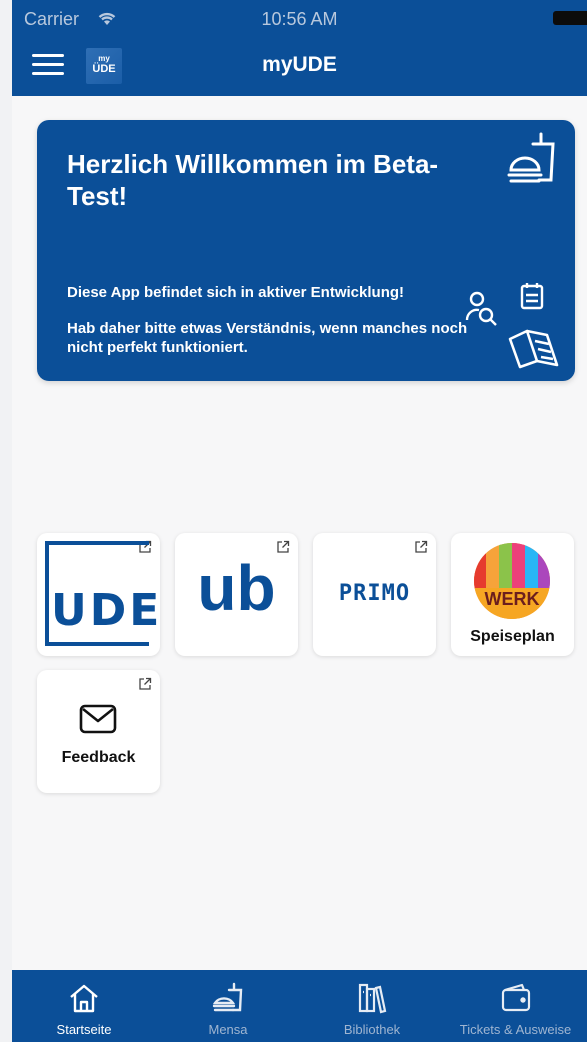 The width and height of the screenshot is (587, 1042). I want to click on tab-tickets: Tickets & Ausweise, so click(515, 1006).